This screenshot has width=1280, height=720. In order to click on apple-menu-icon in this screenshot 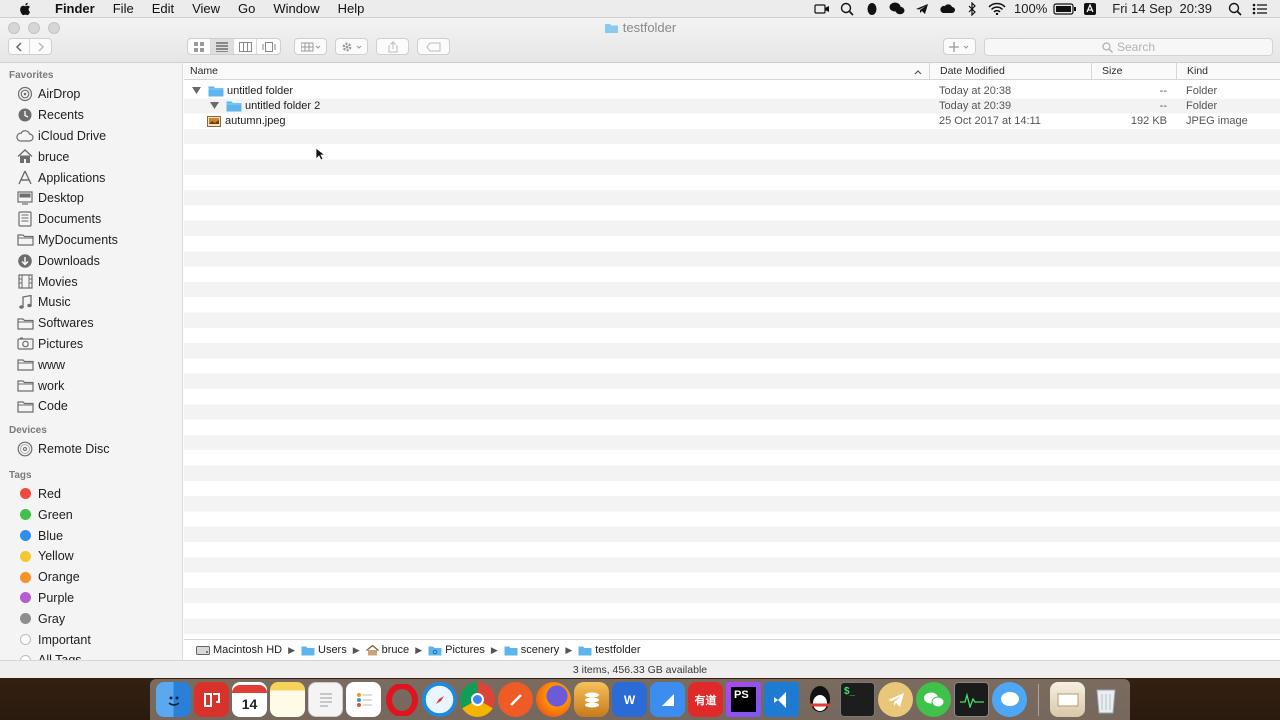, I will do `click(25, 9)`.